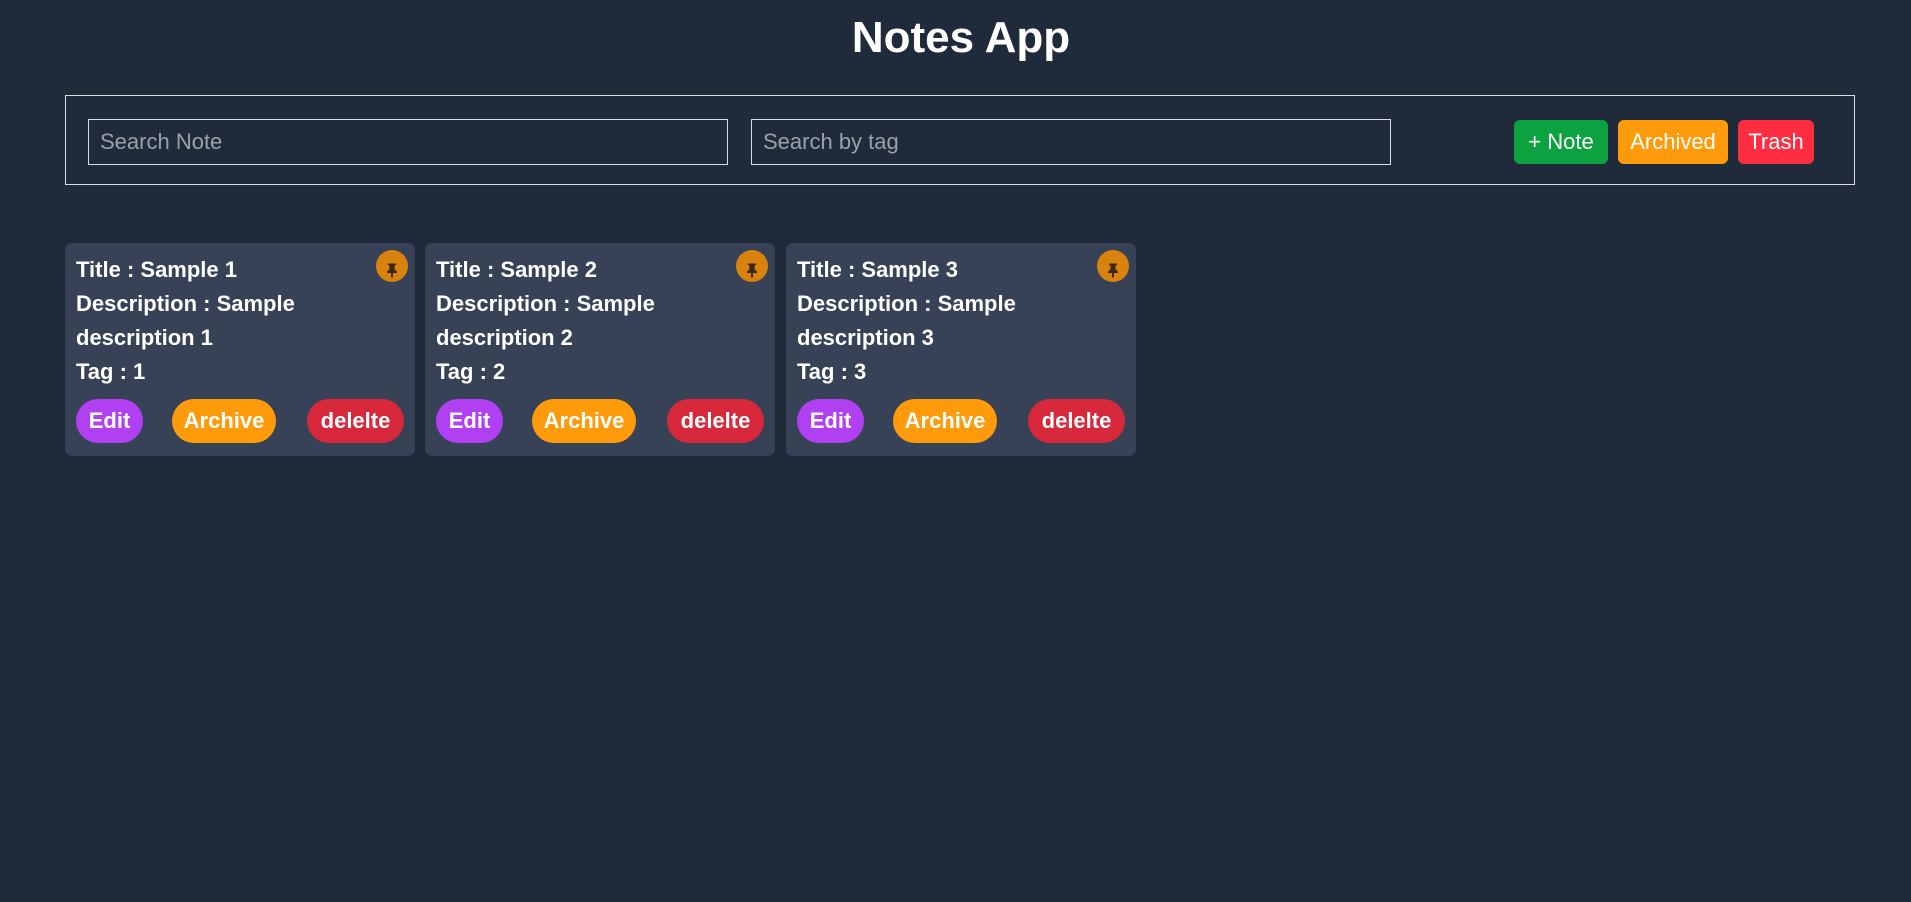 This screenshot has height=902, width=1911. Describe the element at coordinates (185, 320) in the screenshot. I see `note-description-line: Description : Sample description 1` at that location.